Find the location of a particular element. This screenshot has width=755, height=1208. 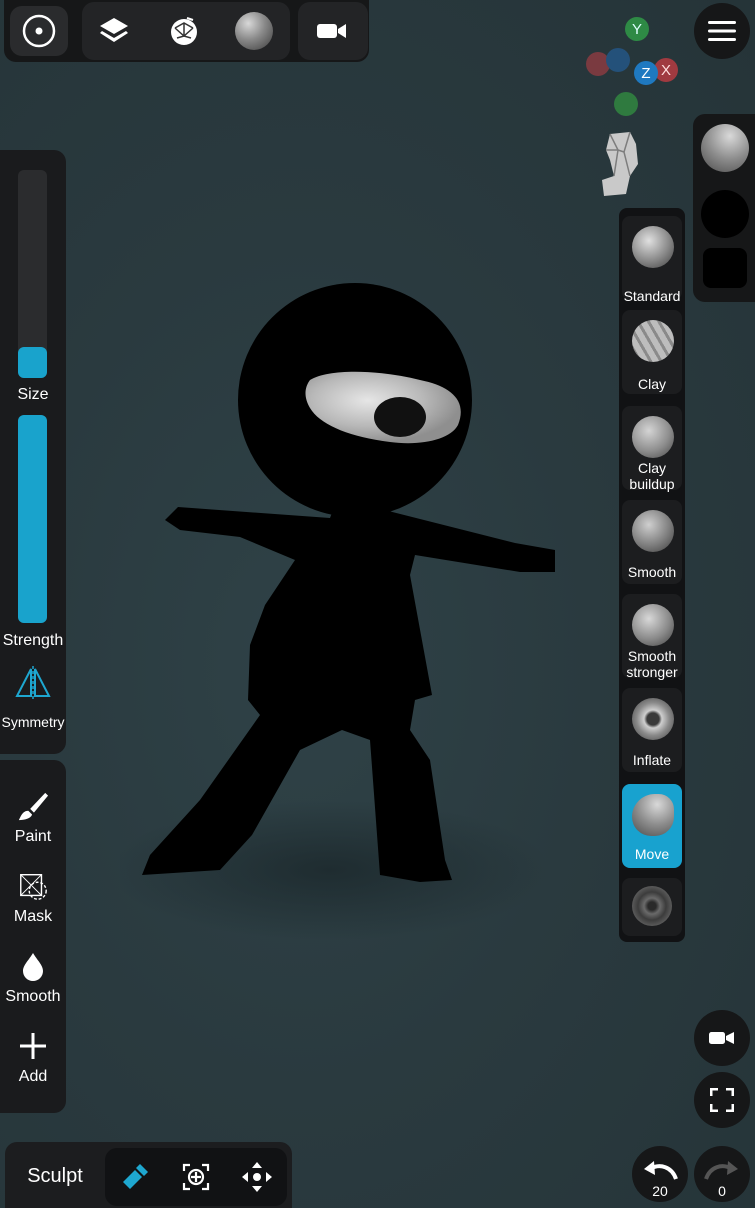

droplet-icon is located at coordinates (33, 966).